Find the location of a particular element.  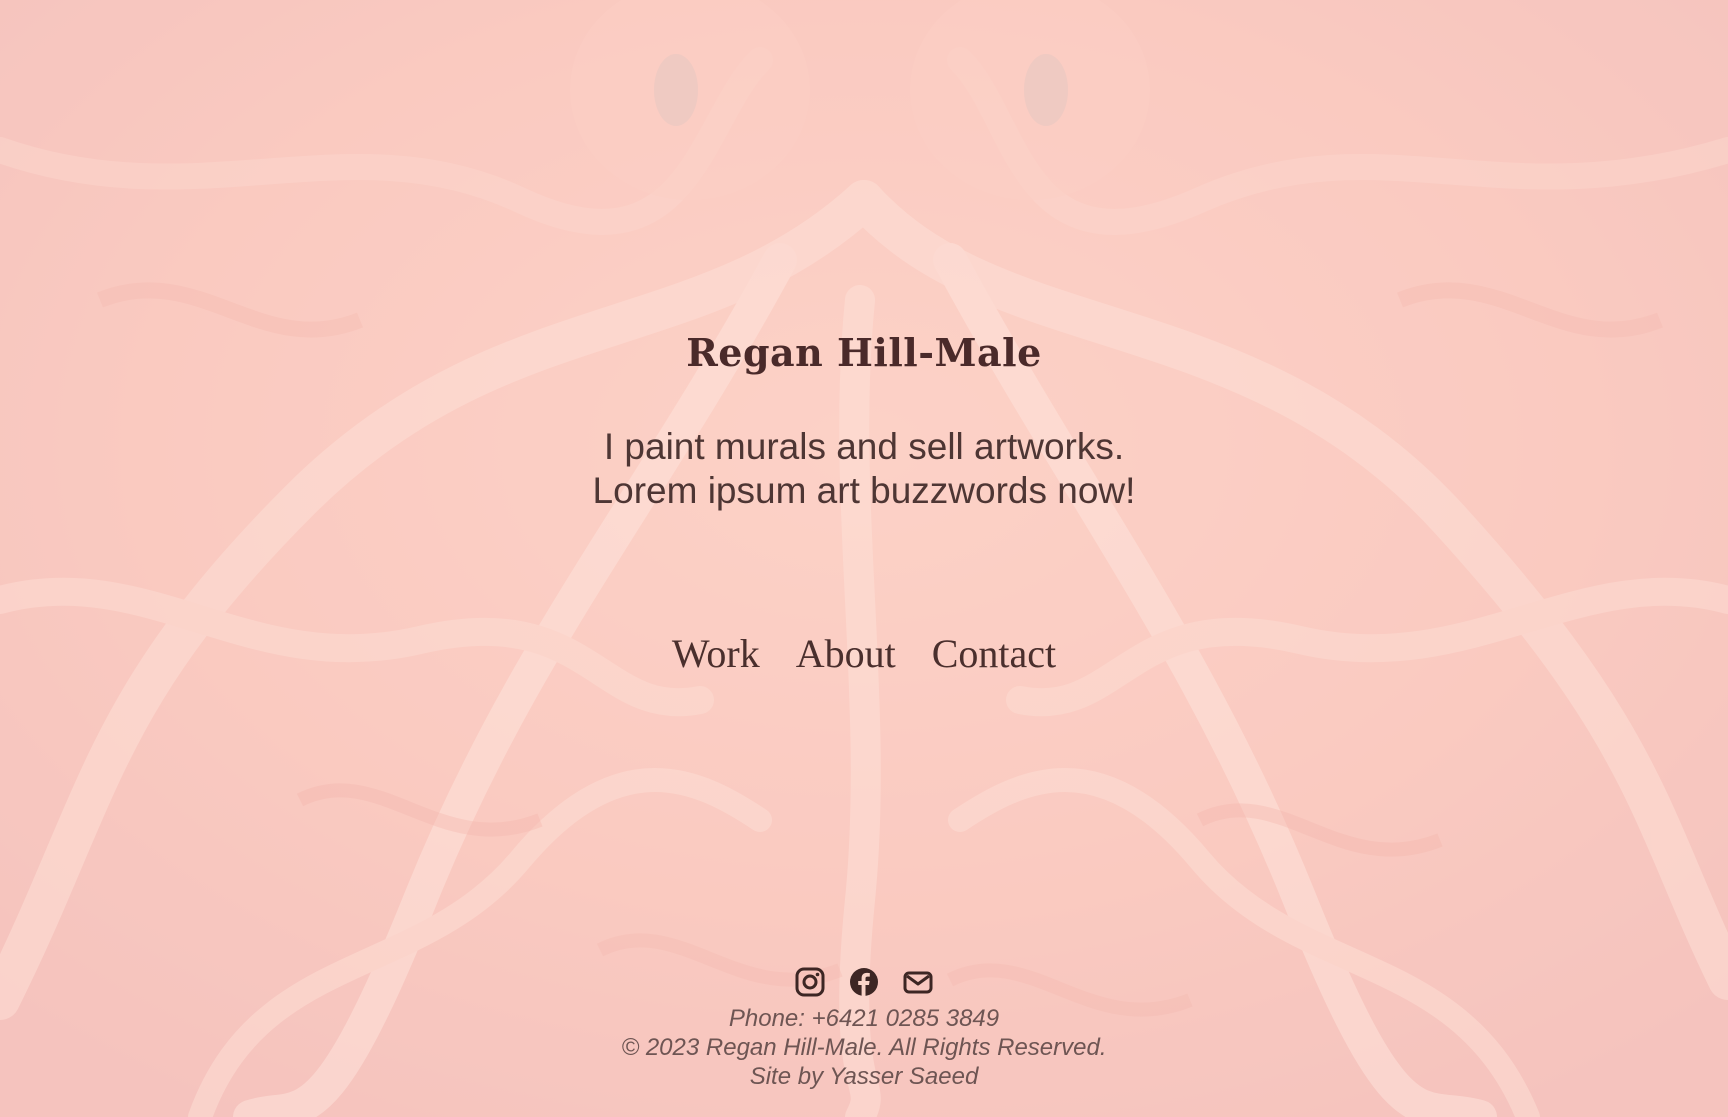

mail-icon is located at coordinates (918, 982).